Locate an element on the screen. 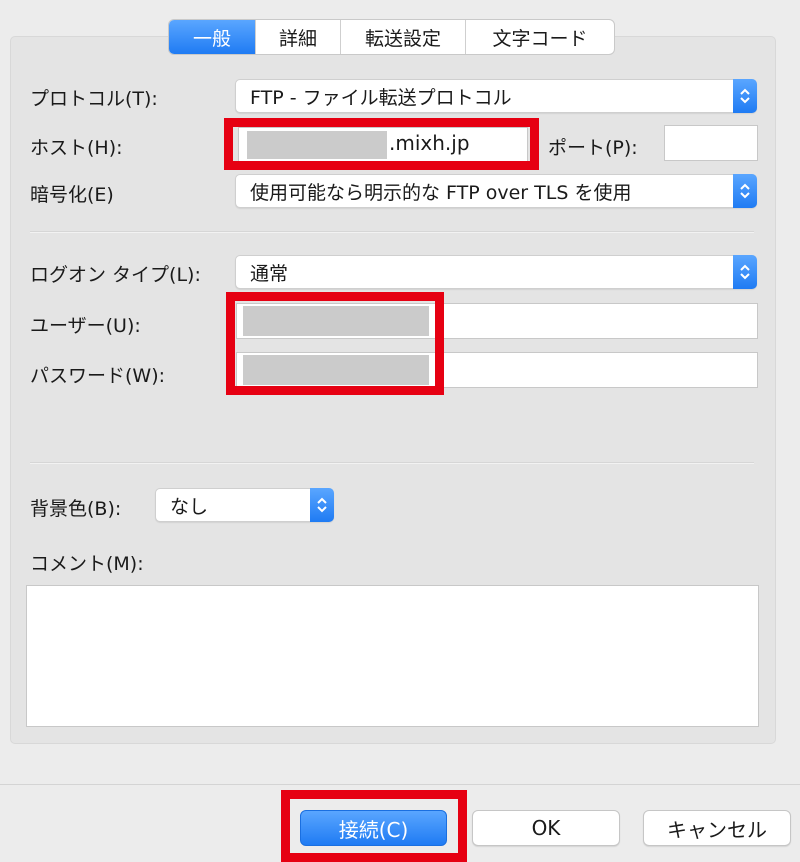 This screenshot has height=862, width=800. logon-type-label: ログオン タイプ(L): is located at coordinates (115, 275).